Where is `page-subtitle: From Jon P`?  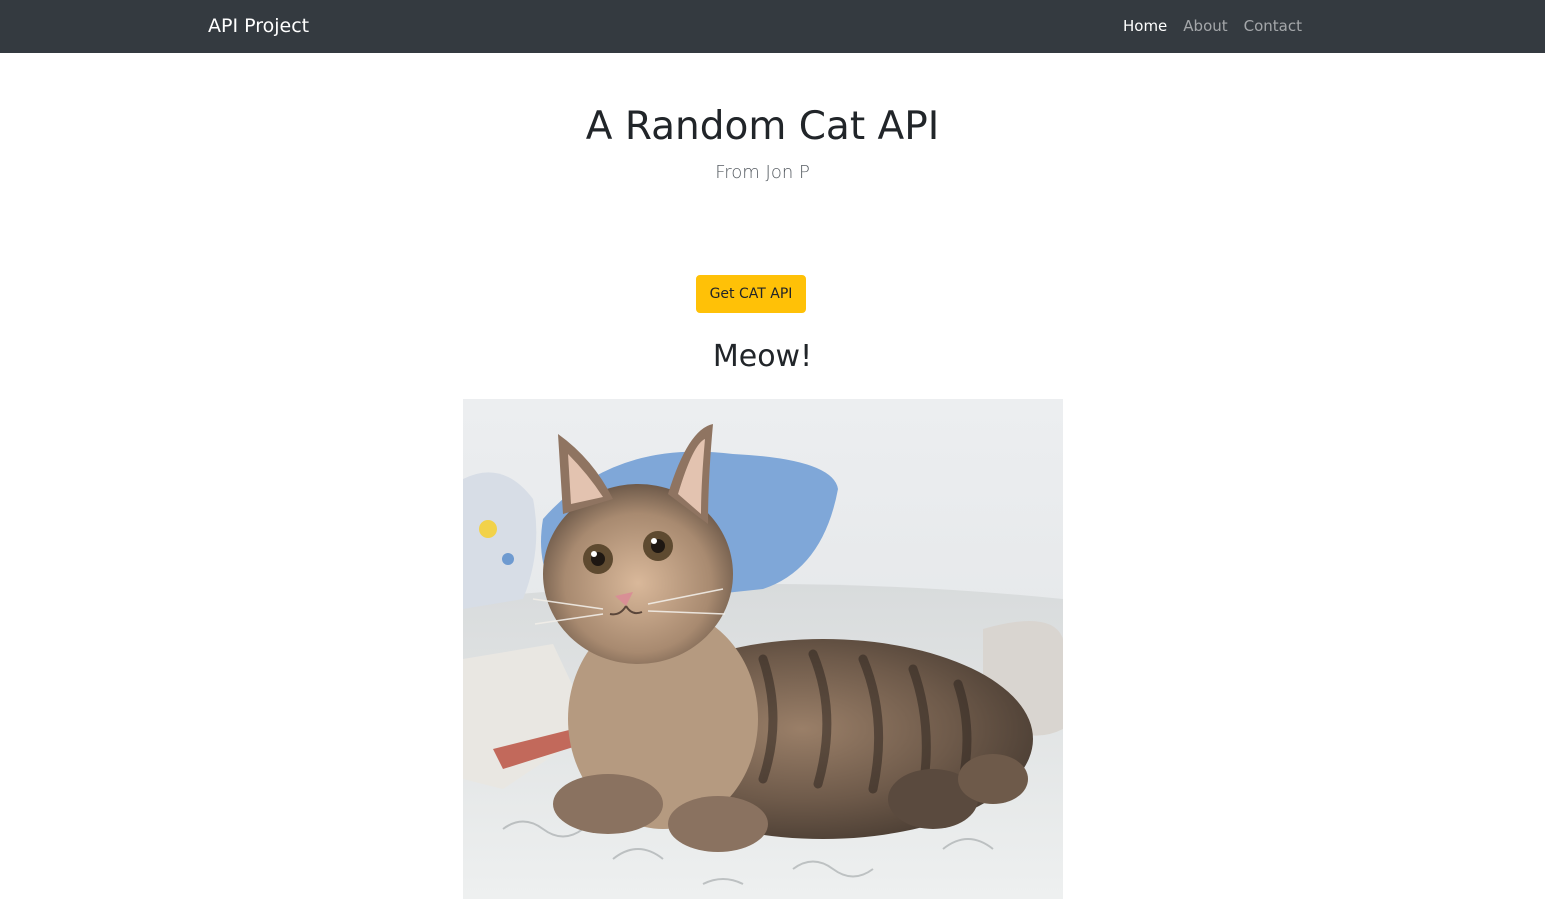 page-subtitle: From Jon P is located at coordinates (762, 172).